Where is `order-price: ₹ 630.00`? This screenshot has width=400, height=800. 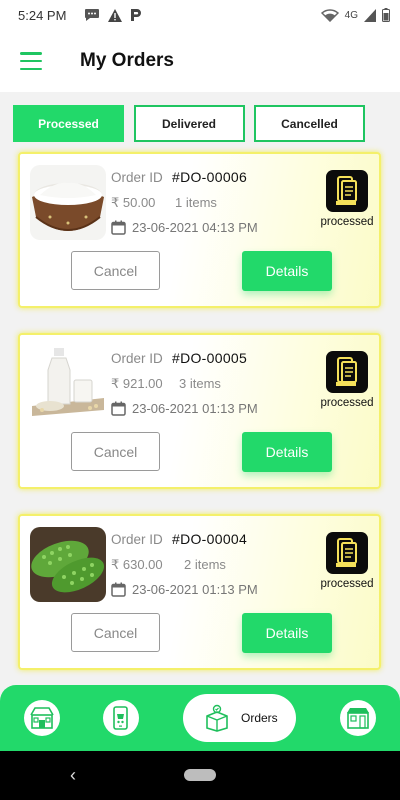 order-price: ₹ 630.00 is located at coordinates (137, 564).